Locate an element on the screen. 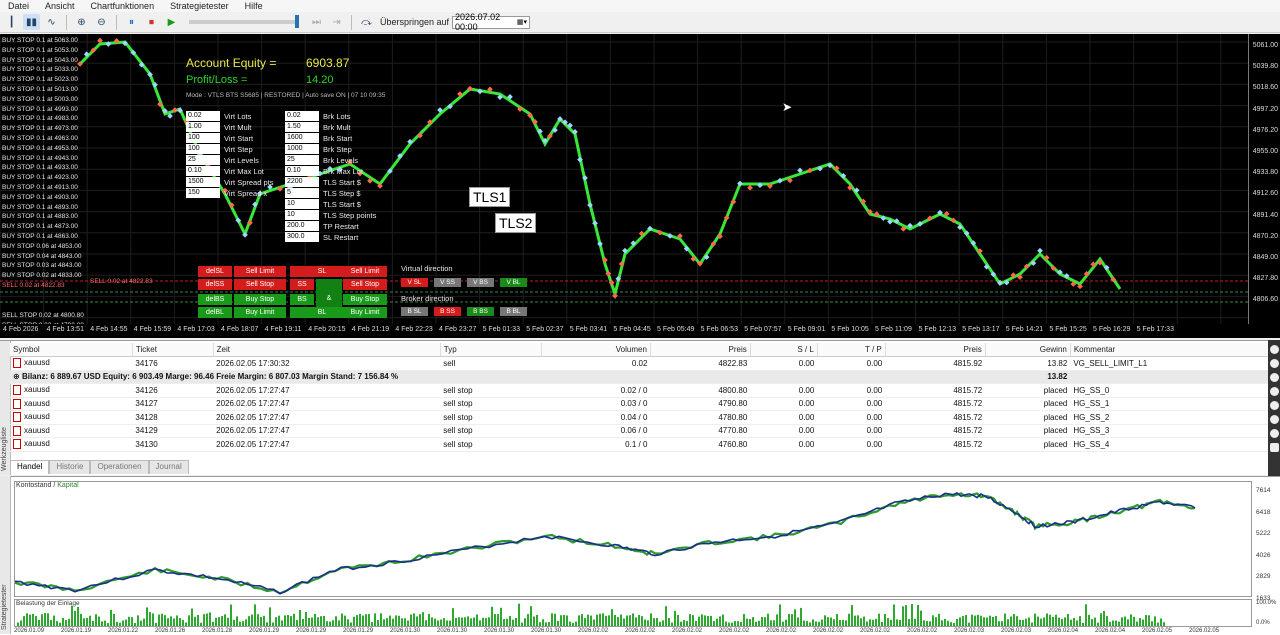 The image size is (1280, 635). bar-chart-icon: ┃ is located at coordinates (11, 22).